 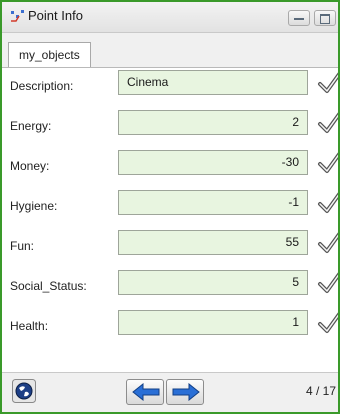 What do you see at coordinates (170, 50) in the screenshot?
I see `tab-strip: my_objects` at bounding box center [170, 50].